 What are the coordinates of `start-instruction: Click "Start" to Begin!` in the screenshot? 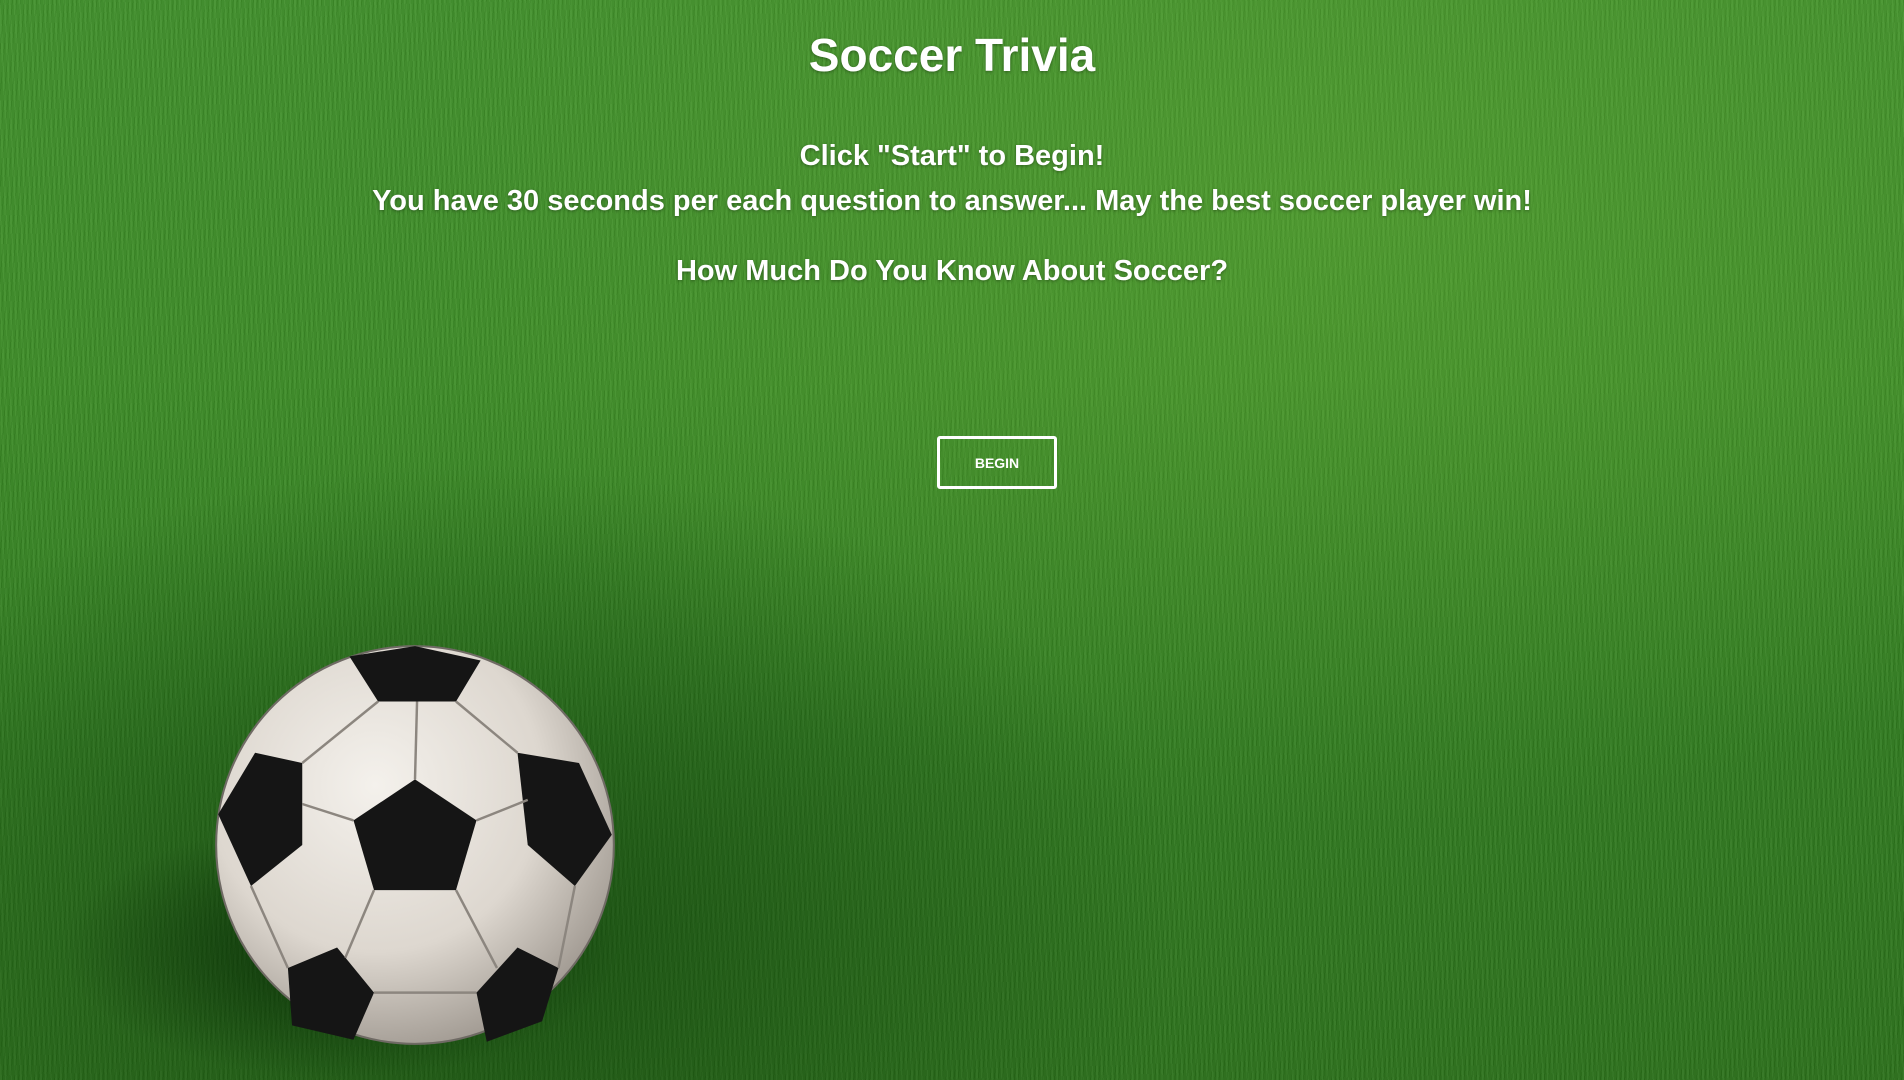 It's located at (952, 156).